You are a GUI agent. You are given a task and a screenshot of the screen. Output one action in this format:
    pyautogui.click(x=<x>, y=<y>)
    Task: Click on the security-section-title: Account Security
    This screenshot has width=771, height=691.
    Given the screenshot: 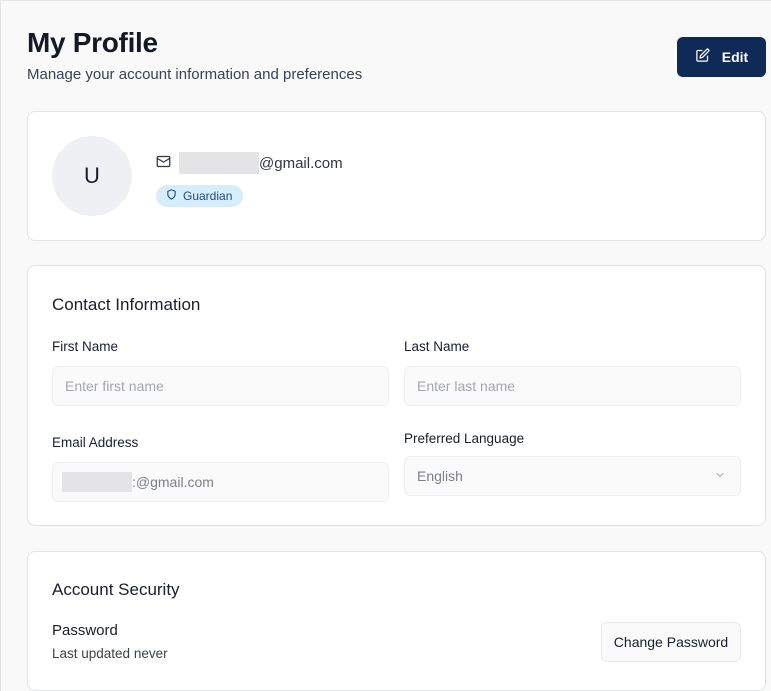 What is the action you would take?
    pyautogui.click(x=116, y=589)
    